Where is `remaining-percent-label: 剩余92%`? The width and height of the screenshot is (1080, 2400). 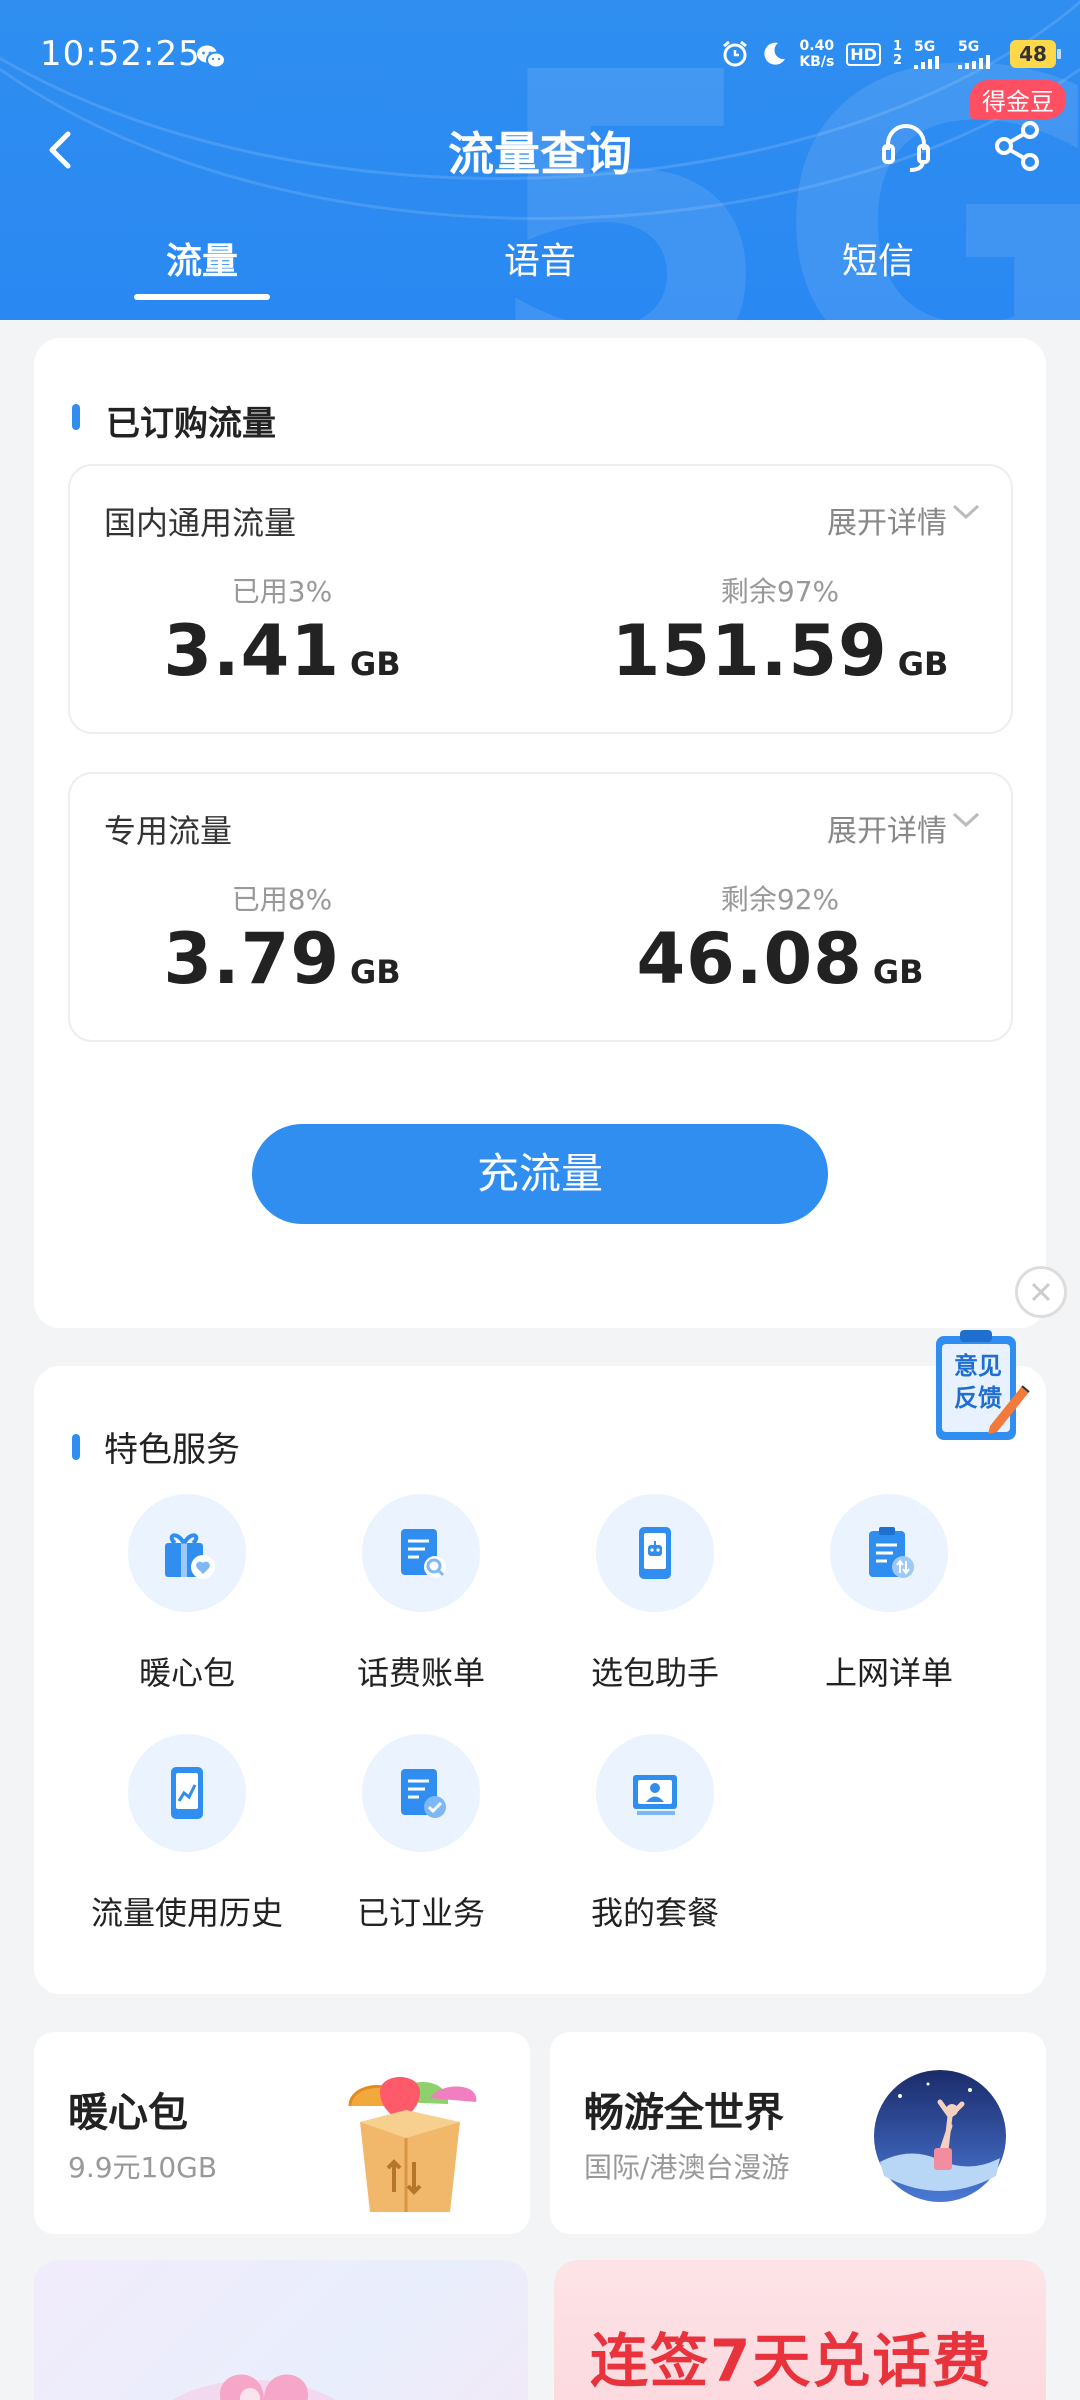 remaining-percent-label: 剩余92% is located at coordinates (780, 899).